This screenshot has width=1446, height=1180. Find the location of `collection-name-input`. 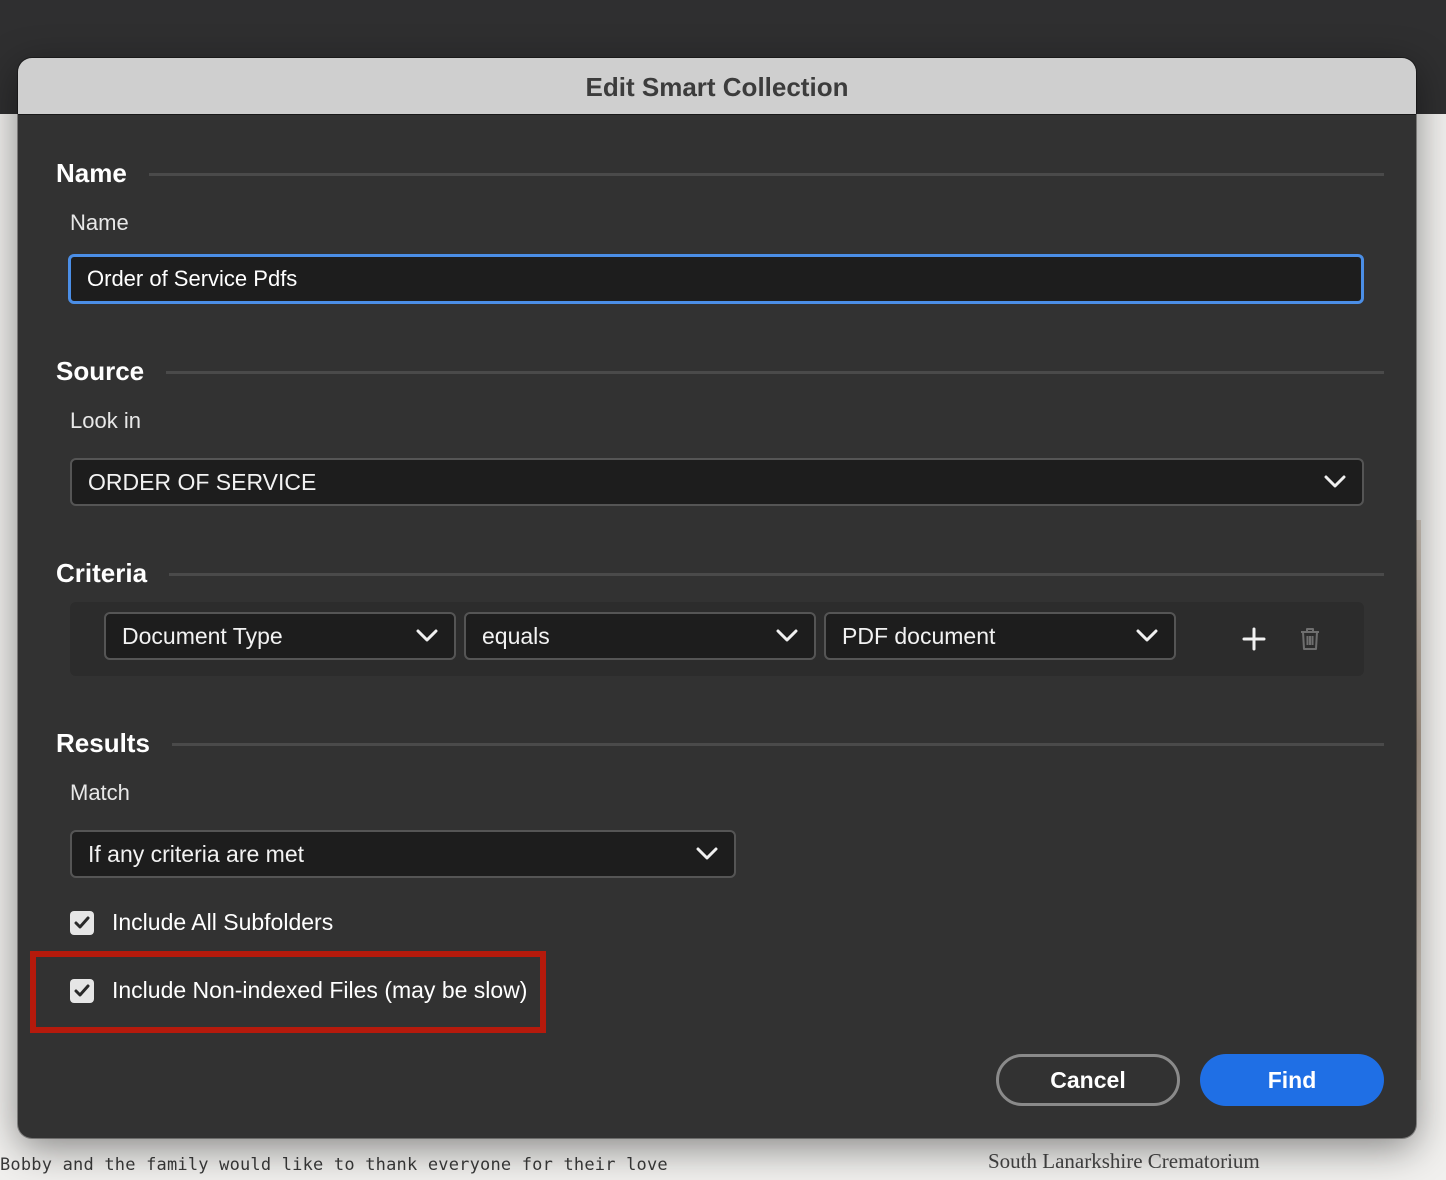

collection-name-input is located at coordinates (716, 279).